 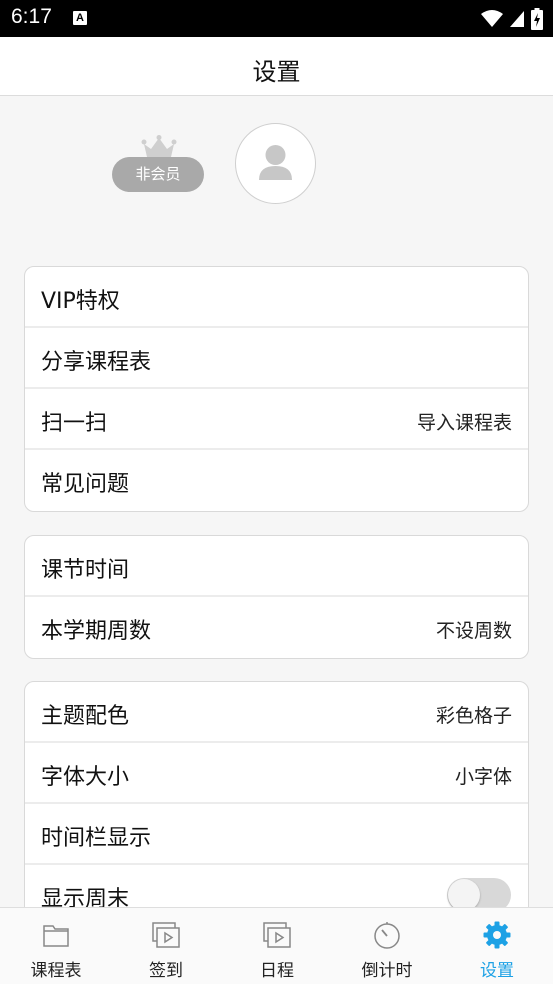 I want to click on folder-icon, so click(x=56, y=936).